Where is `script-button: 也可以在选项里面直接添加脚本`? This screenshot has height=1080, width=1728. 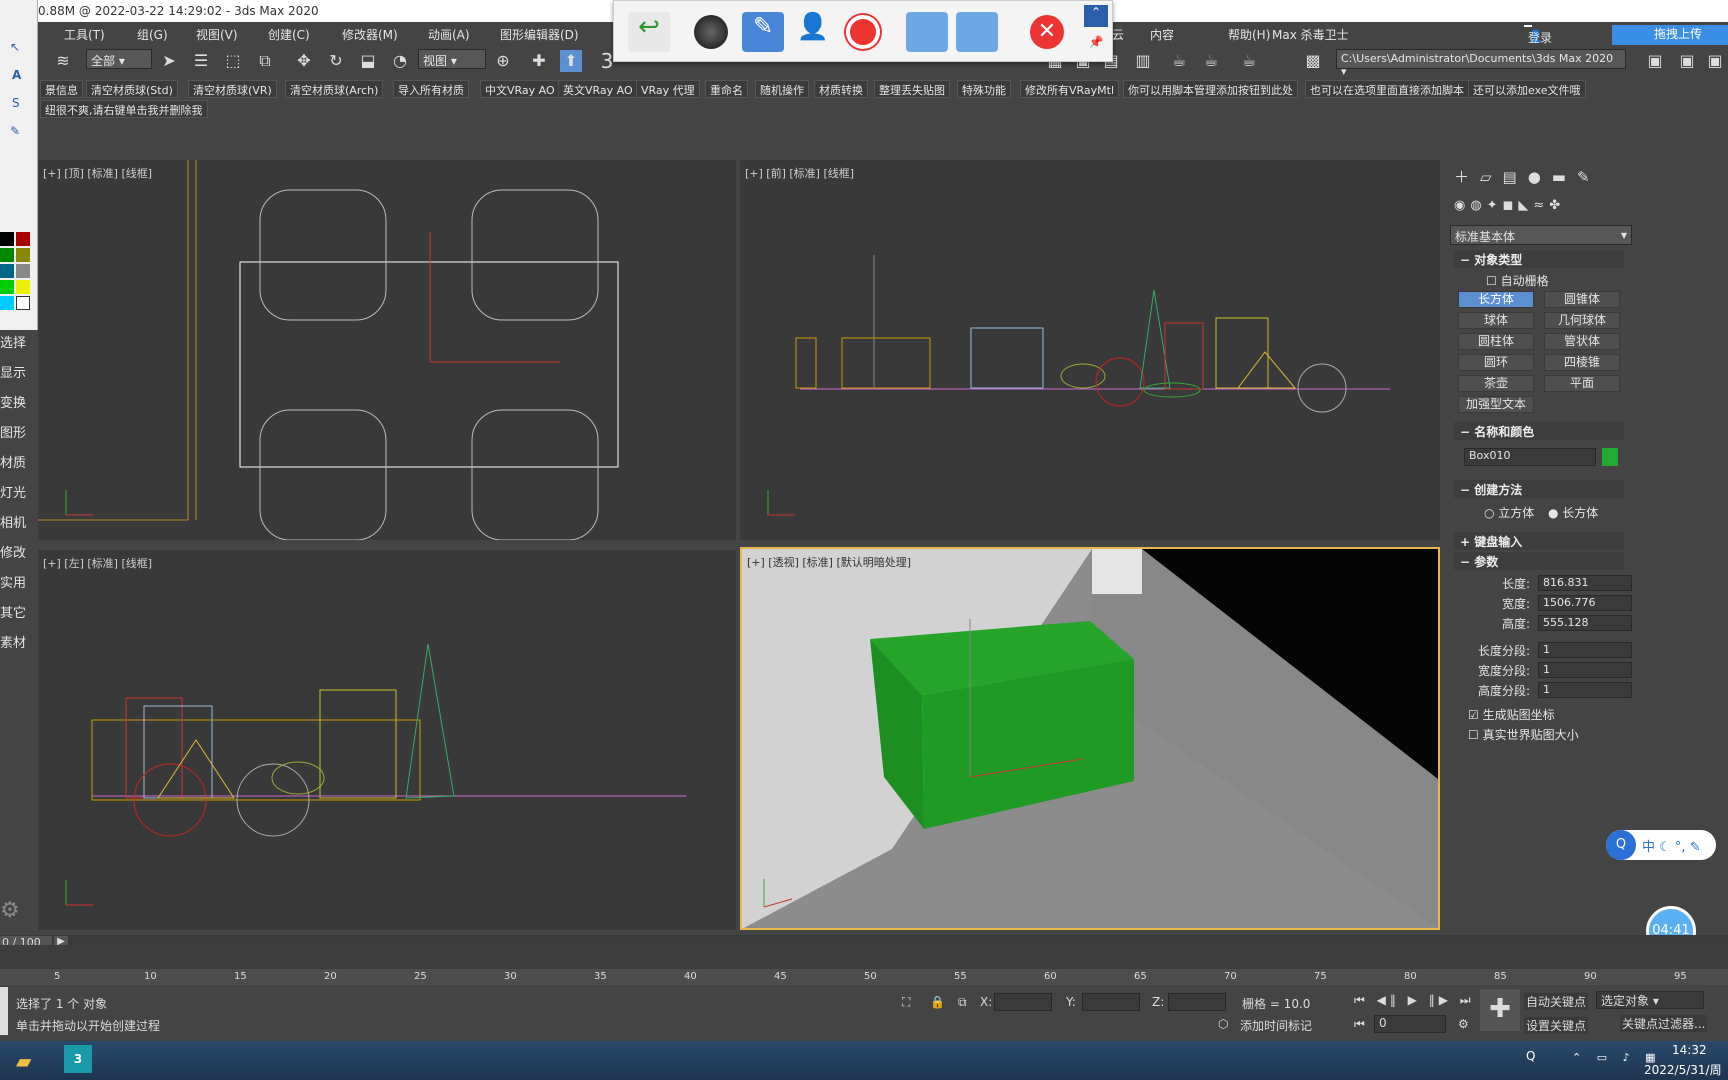
script-button: 也可以在选项里面直接添加脚本 is located at coordinates (1387, 89).